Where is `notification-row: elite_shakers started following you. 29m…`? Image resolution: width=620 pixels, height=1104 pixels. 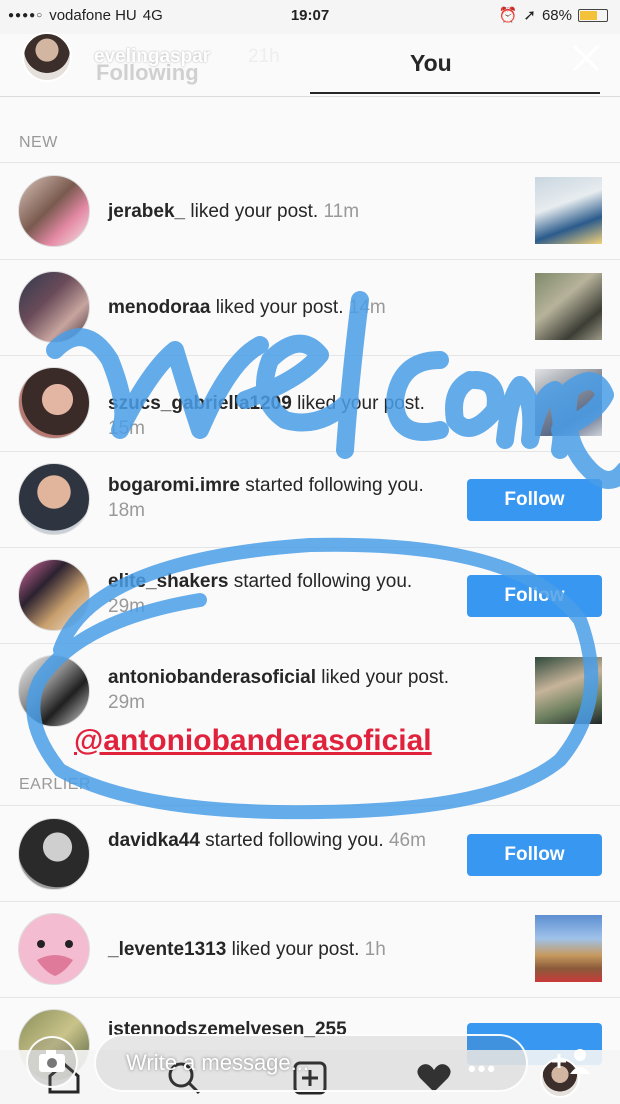 notification-row: elite_shakers started following you. 29m… is located at coordinates (310, 595).